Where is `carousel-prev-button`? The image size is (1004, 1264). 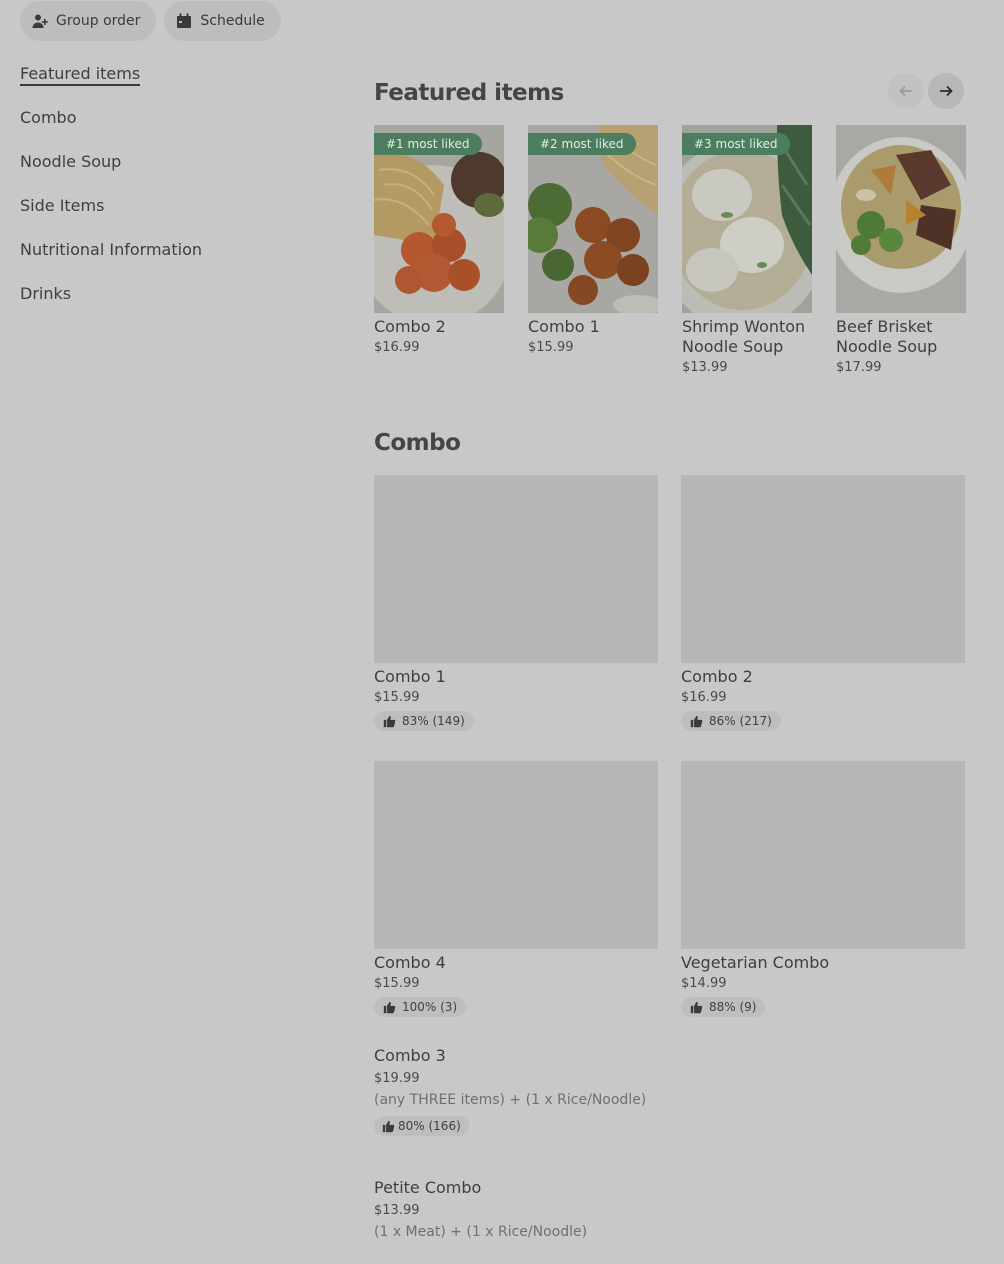 carousel-prev-button is located at coordinates (906, 91).